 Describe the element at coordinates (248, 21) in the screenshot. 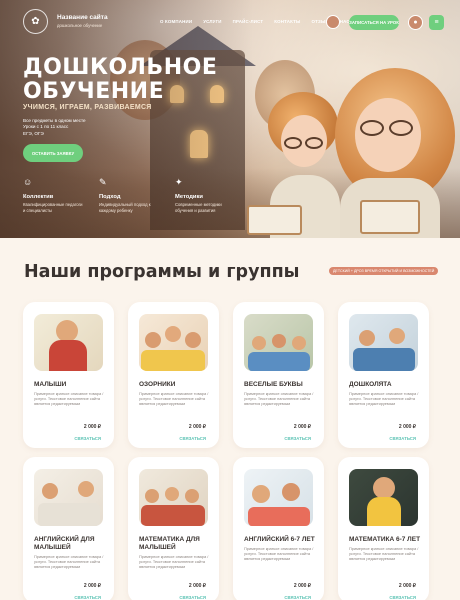

I see `nav-item-prices: ПРАЙС-ЛИСТ` at that location.